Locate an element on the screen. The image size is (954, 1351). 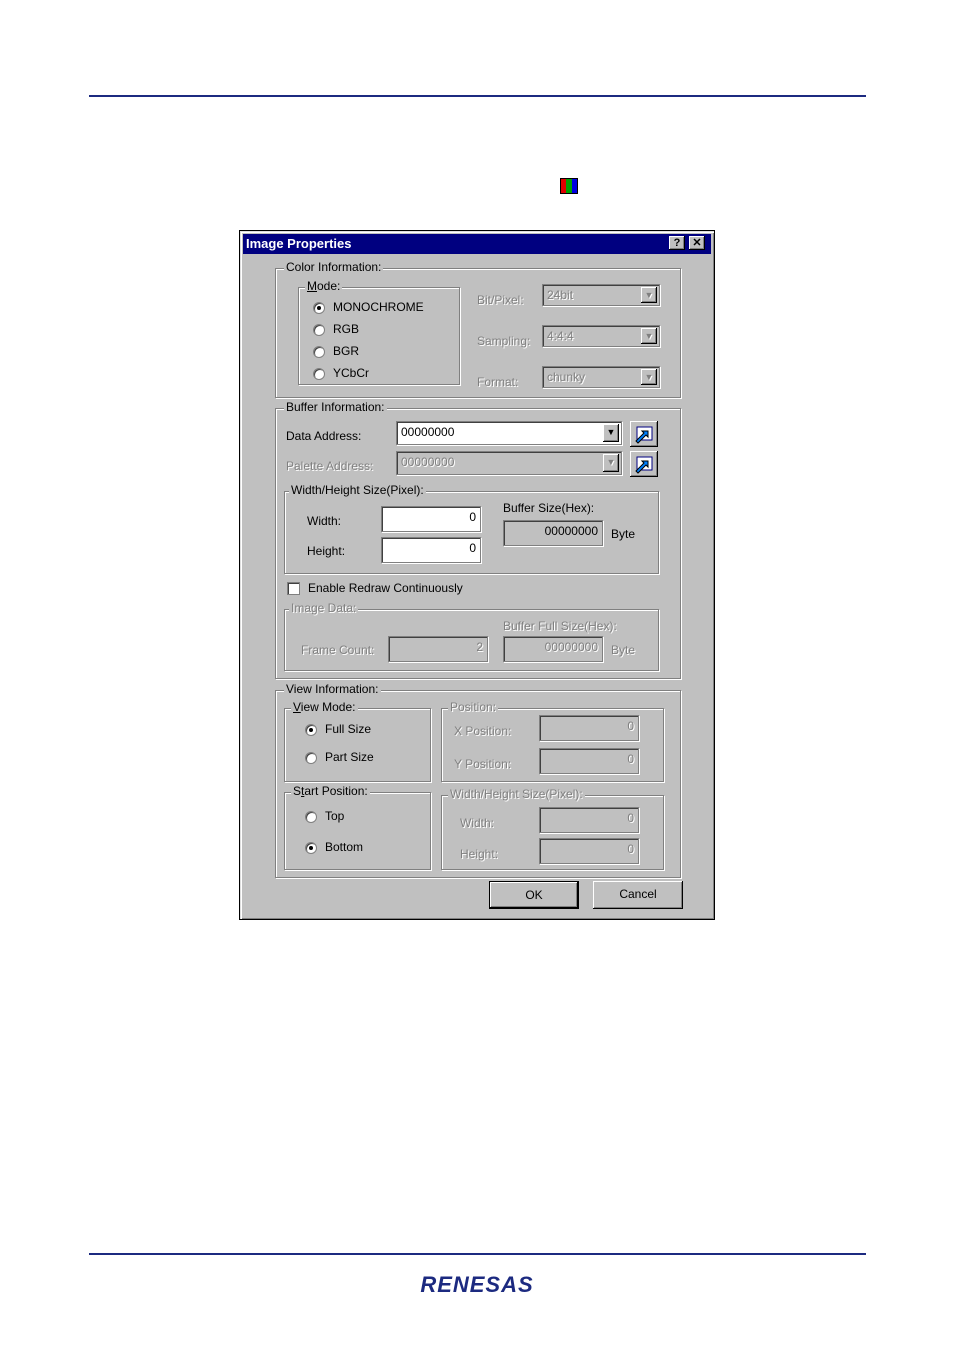
full-size-label: Full Size is located at coordinates (348, 729).